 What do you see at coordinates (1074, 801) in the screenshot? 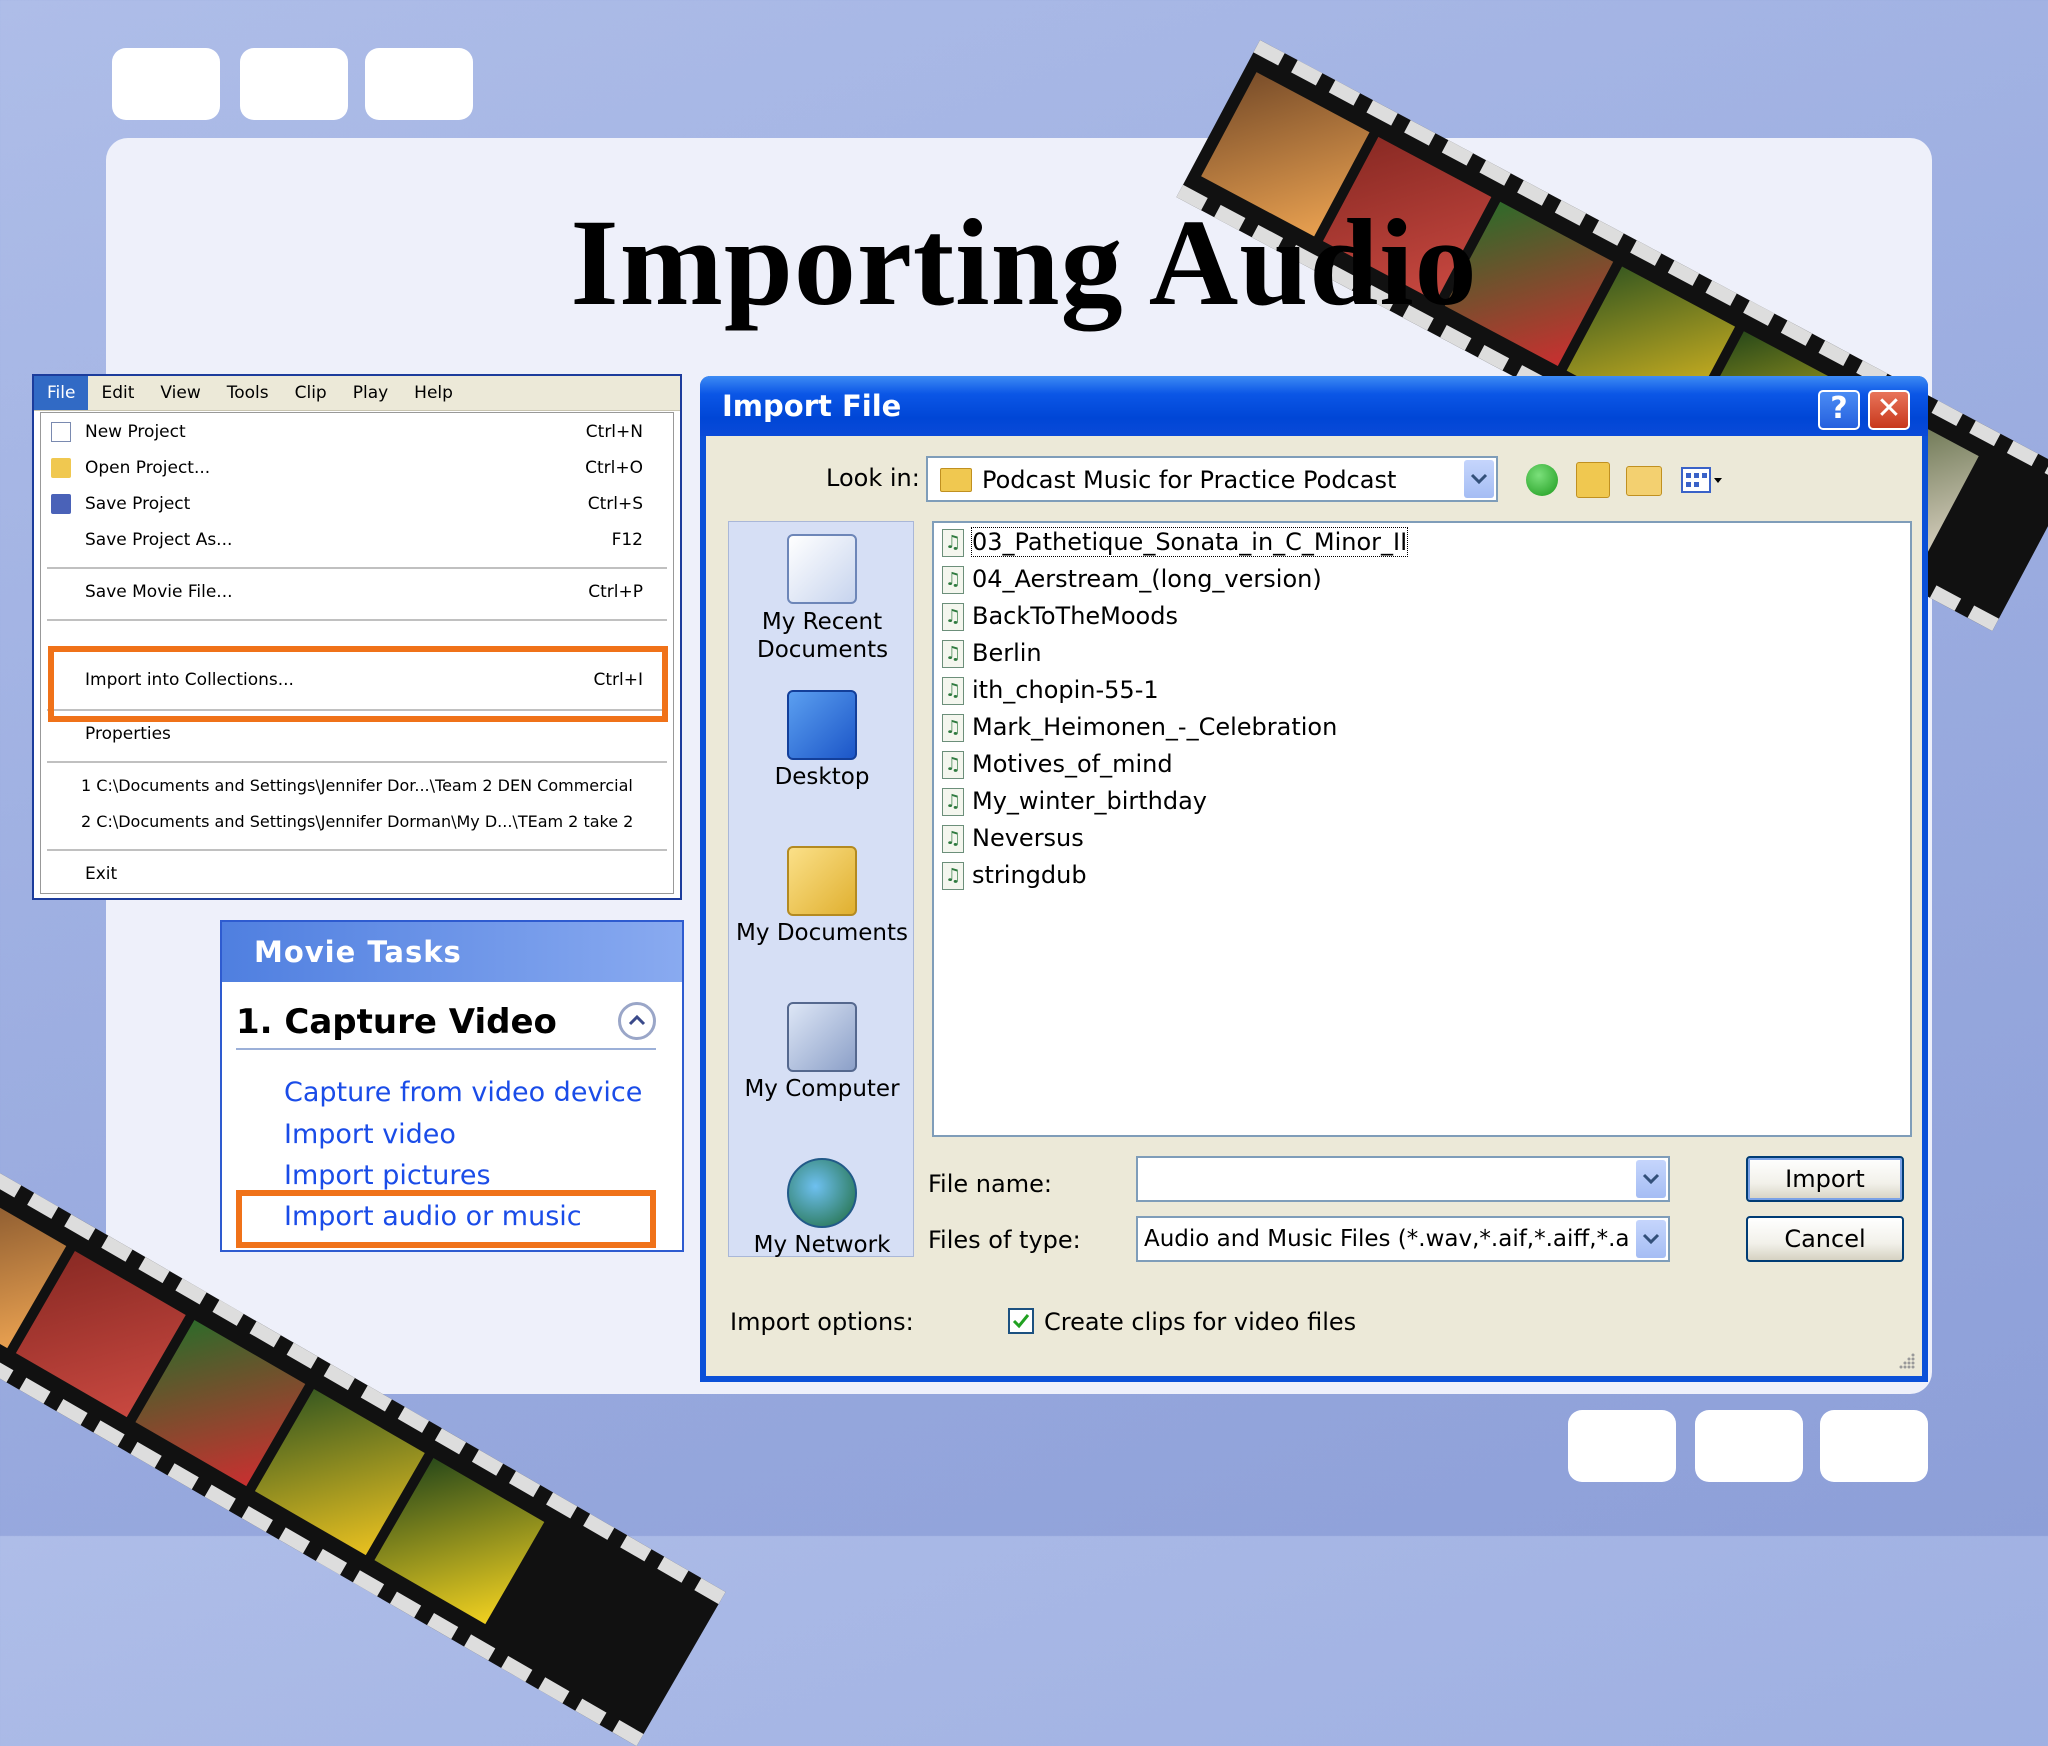
I see `file-item: My_winter_birthday` at bounding box center [1074, 801].